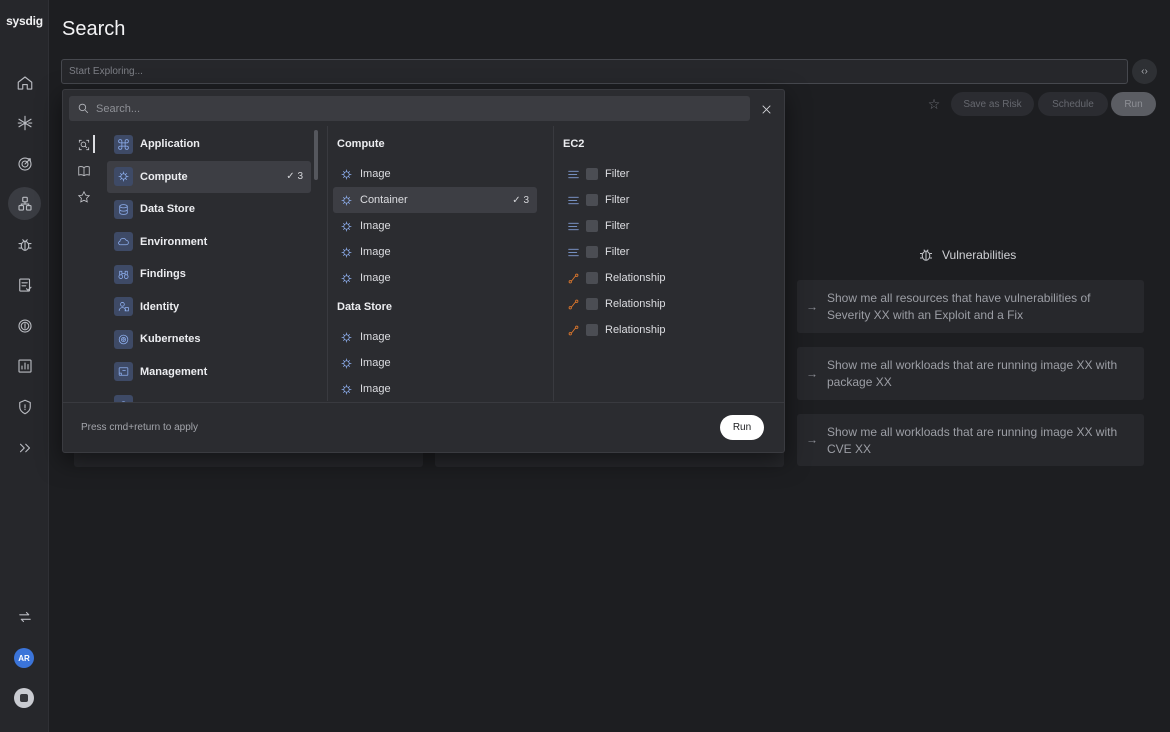  What do you see at coordinates (979, 255) in the screenshot?
I see `vulnerabilities-label: Vulnerabilities` at bounding box center [979, 255].